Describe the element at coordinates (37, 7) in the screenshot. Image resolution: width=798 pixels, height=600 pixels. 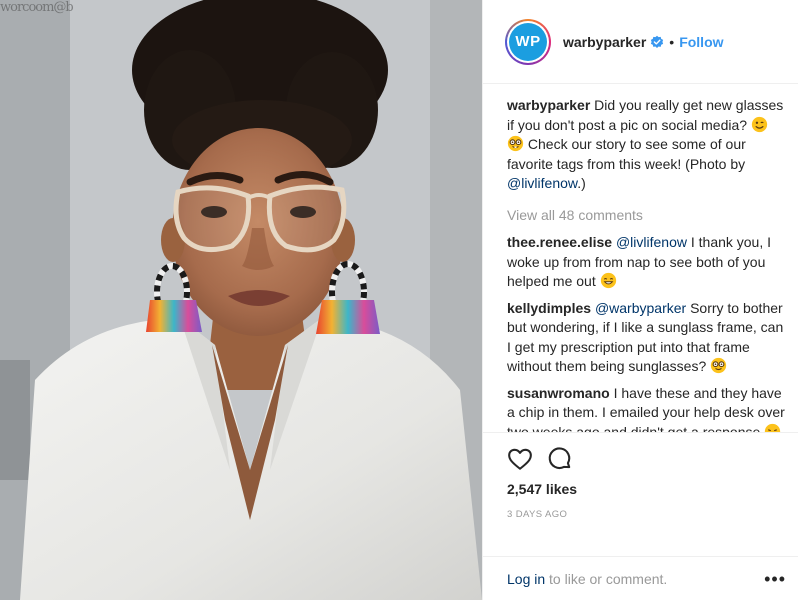
I see `photo-overlay-text: worcoom@b` at that location.